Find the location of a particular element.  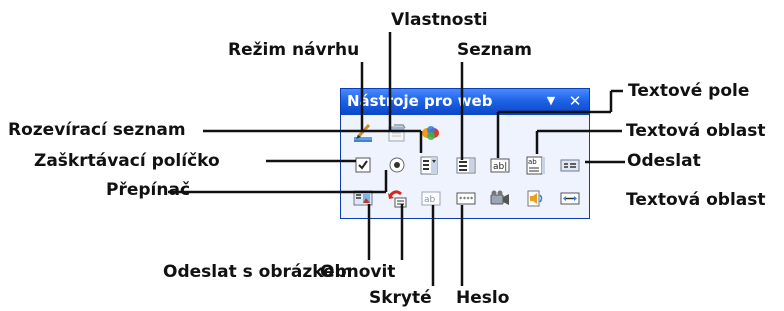

web-tools-toolbar: Nástroje pro web ▼ ✕ ab| ab ab **** is located at coordinates (465, 153).